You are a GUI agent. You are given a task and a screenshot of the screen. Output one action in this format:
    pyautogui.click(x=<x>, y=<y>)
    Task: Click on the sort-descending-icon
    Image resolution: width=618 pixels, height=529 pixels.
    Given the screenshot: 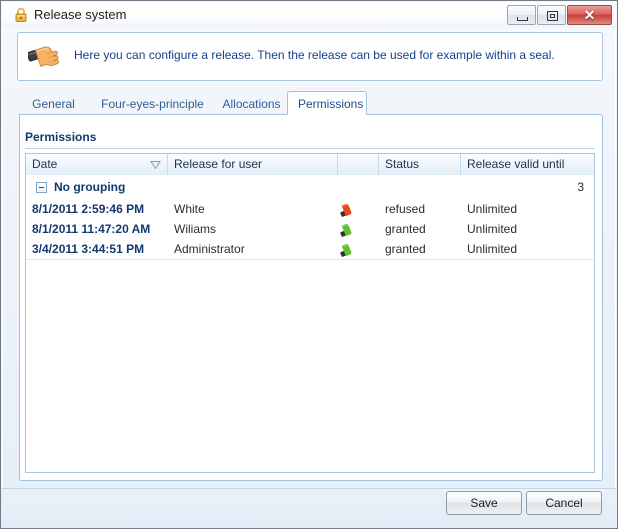 What is the action you would take?
    pyautogui.click(x=155, y=166)
    